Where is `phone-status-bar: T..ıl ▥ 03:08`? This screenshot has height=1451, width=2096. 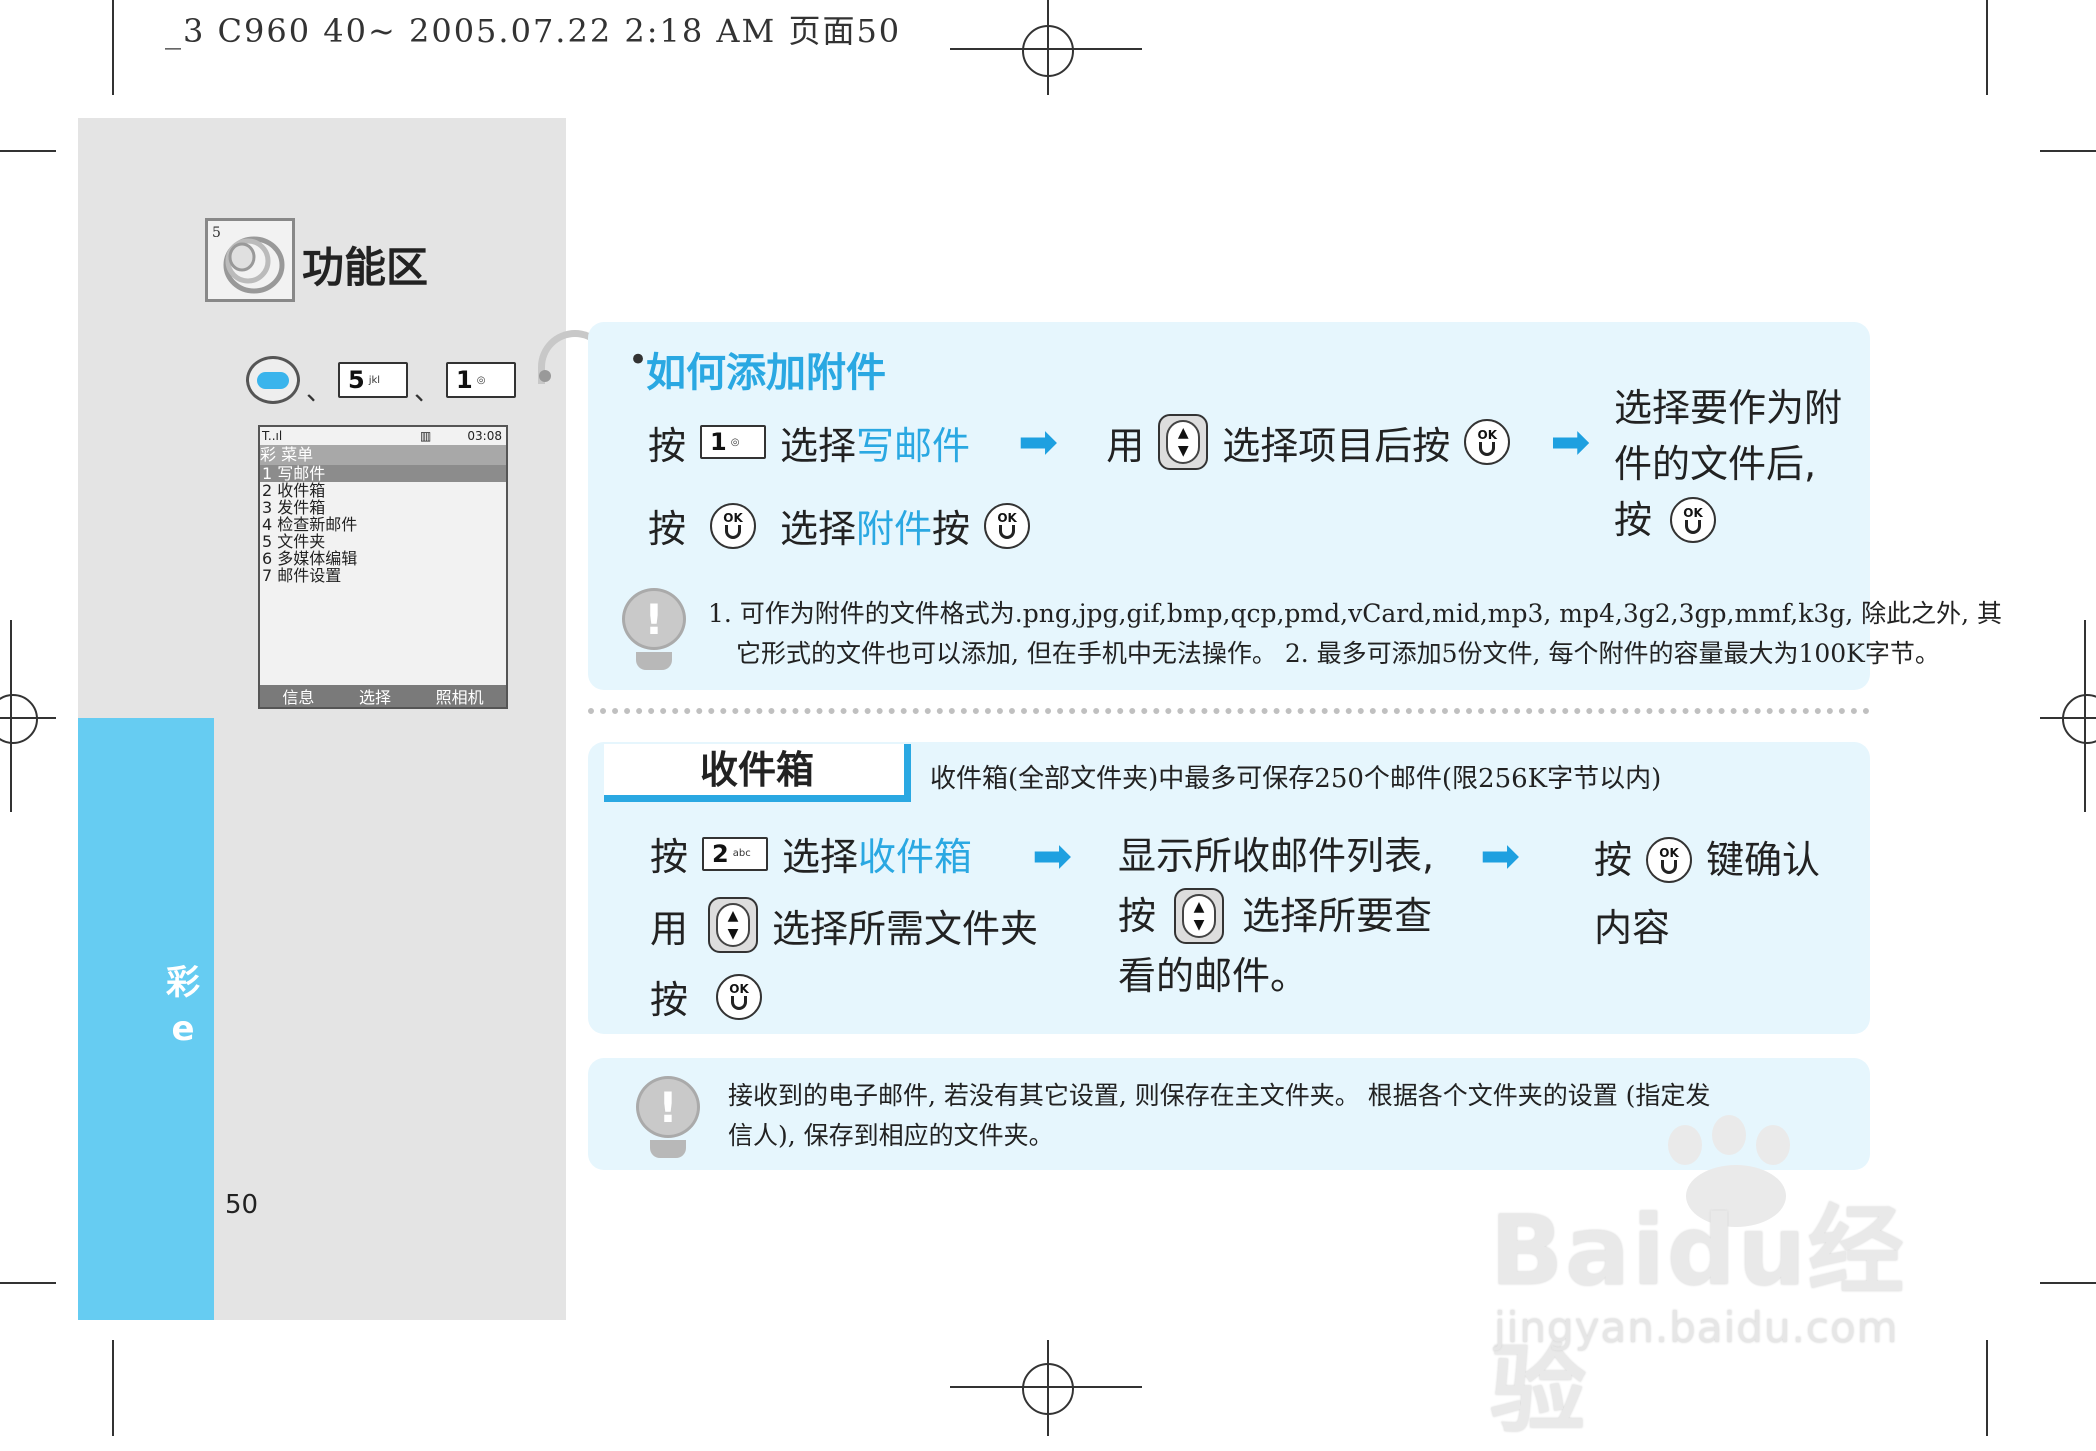 phone-status-bar: T..ıl ▥ 03:08 is located at coordinates (383, 436).